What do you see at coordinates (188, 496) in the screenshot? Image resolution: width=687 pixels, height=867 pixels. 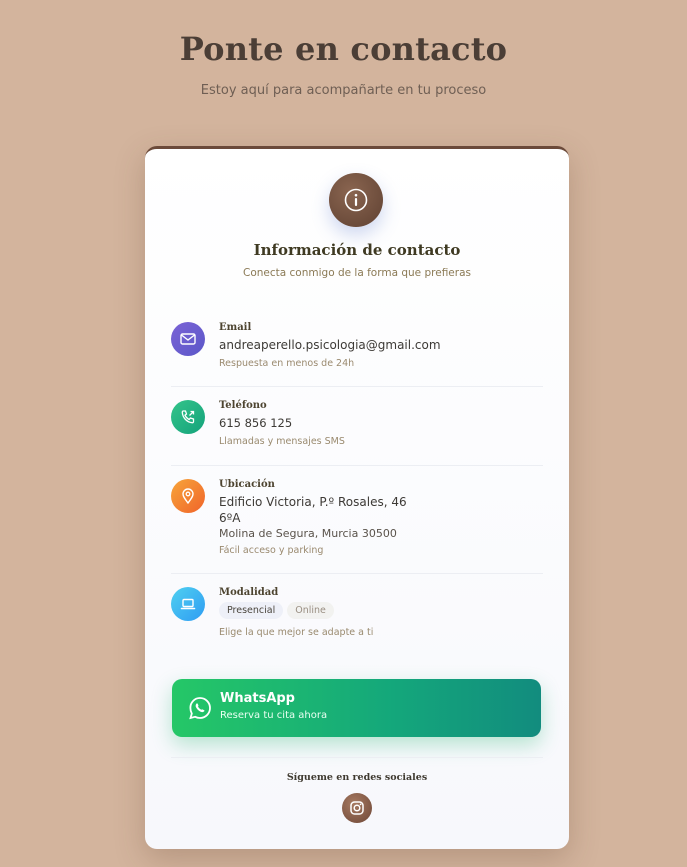 I see `location-icon` at bounding box center [188, 496].